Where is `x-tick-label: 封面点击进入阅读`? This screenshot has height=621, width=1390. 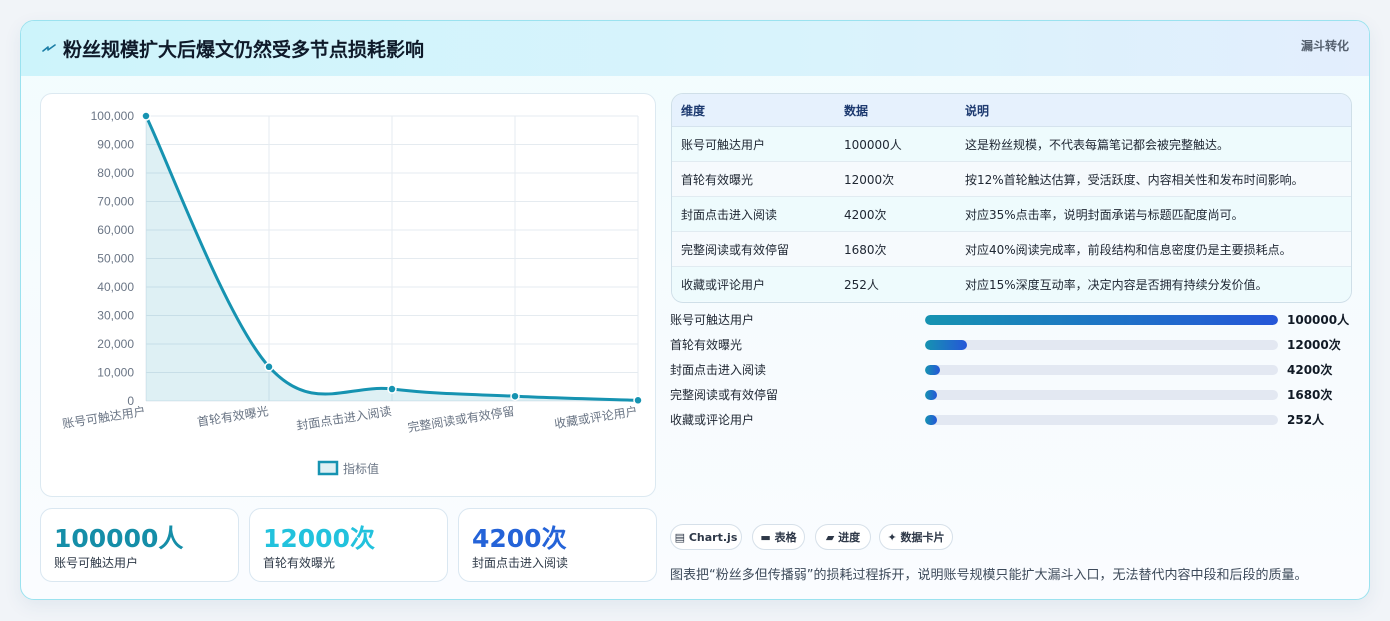 x-tick-label: 封面点击进入阅读 is located at coordinates (343, 418).